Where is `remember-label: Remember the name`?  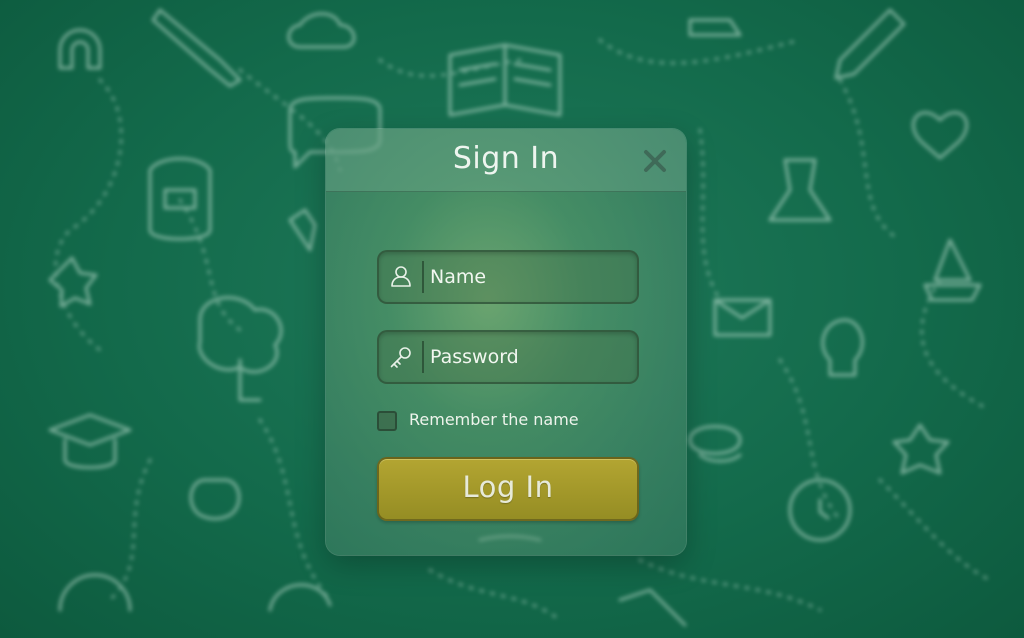 remember-label: Remember the name is located at coordinates (494, 419).